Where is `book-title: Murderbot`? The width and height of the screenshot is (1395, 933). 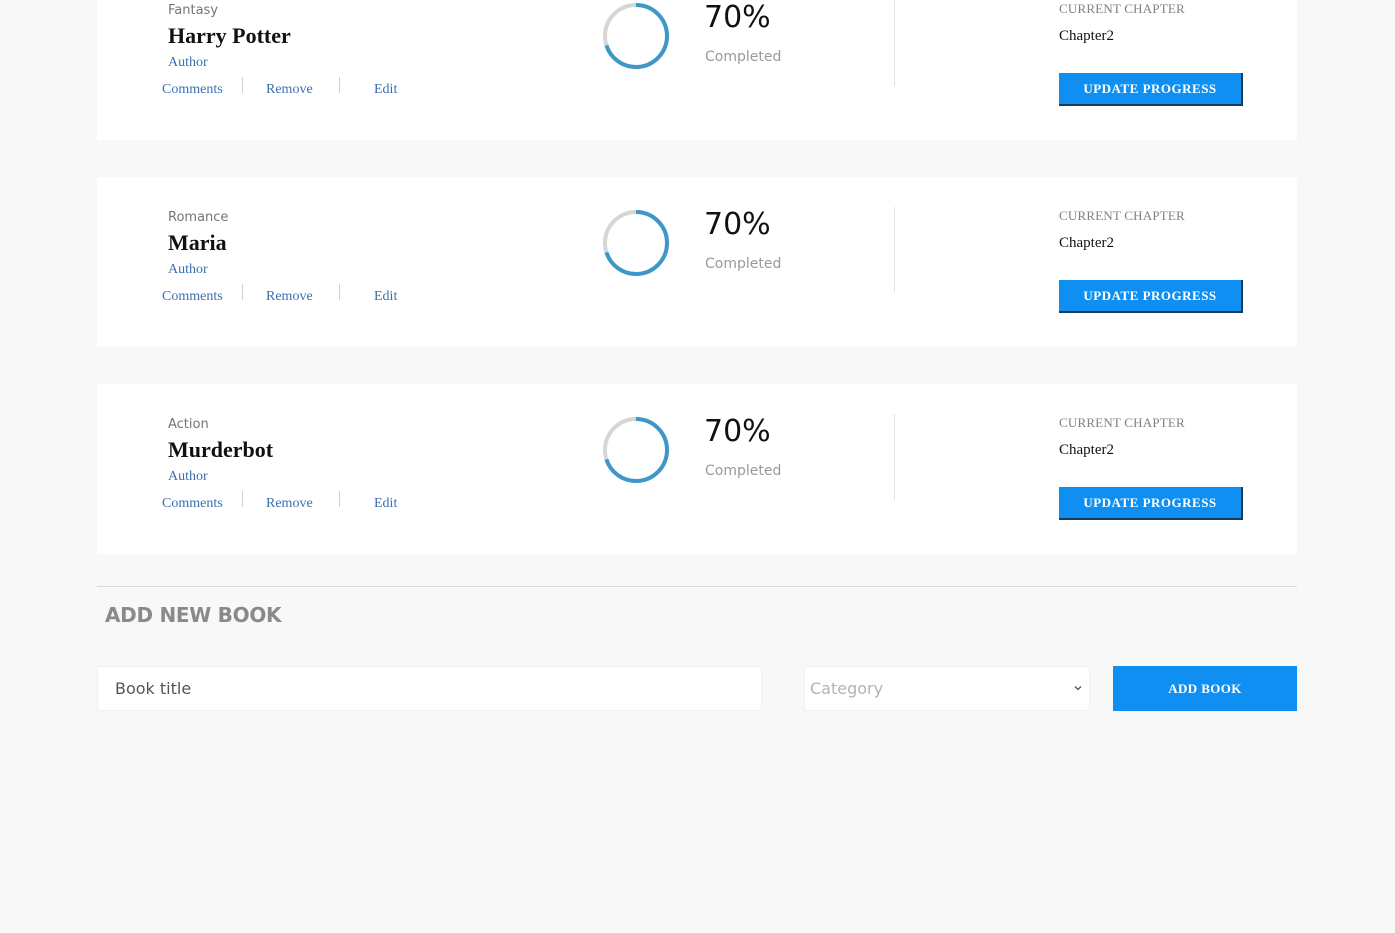
book-title: Murderbot is located at coordinates (221, 449).